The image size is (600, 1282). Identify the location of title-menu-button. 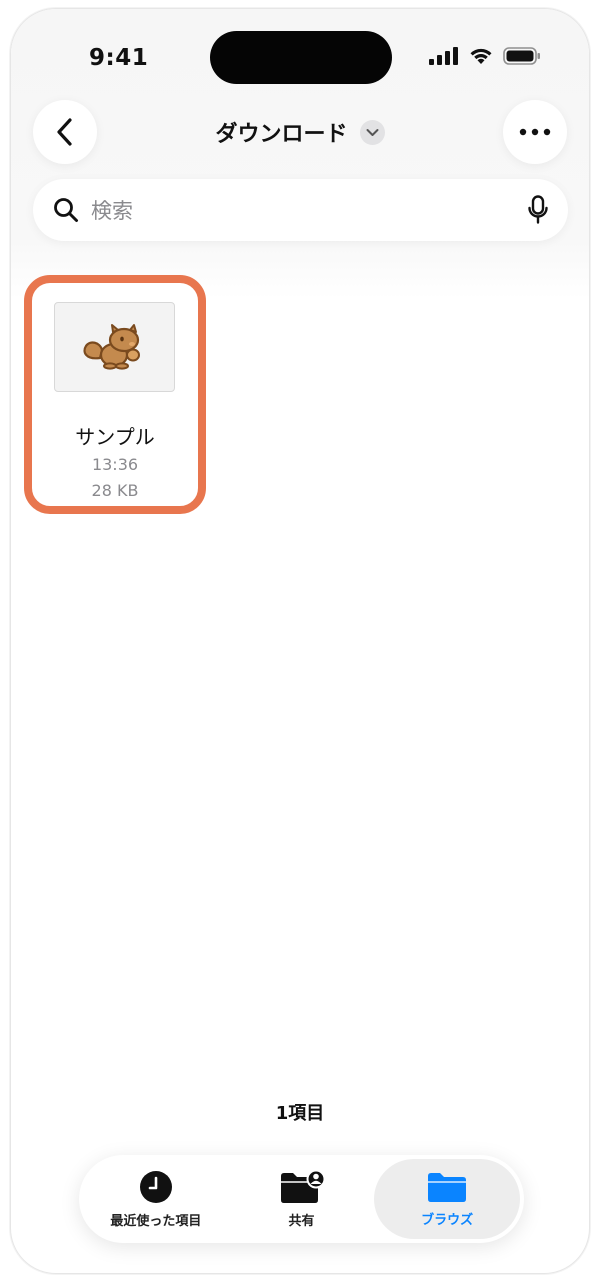
(372, 132).